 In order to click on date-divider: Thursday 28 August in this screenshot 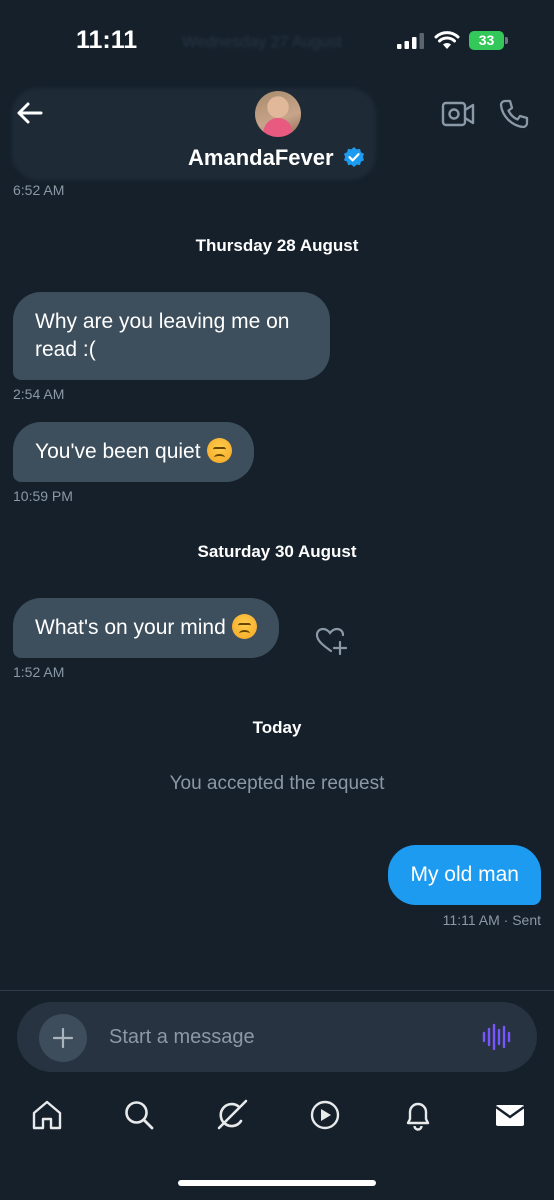, I will do `click(277, 245)`.